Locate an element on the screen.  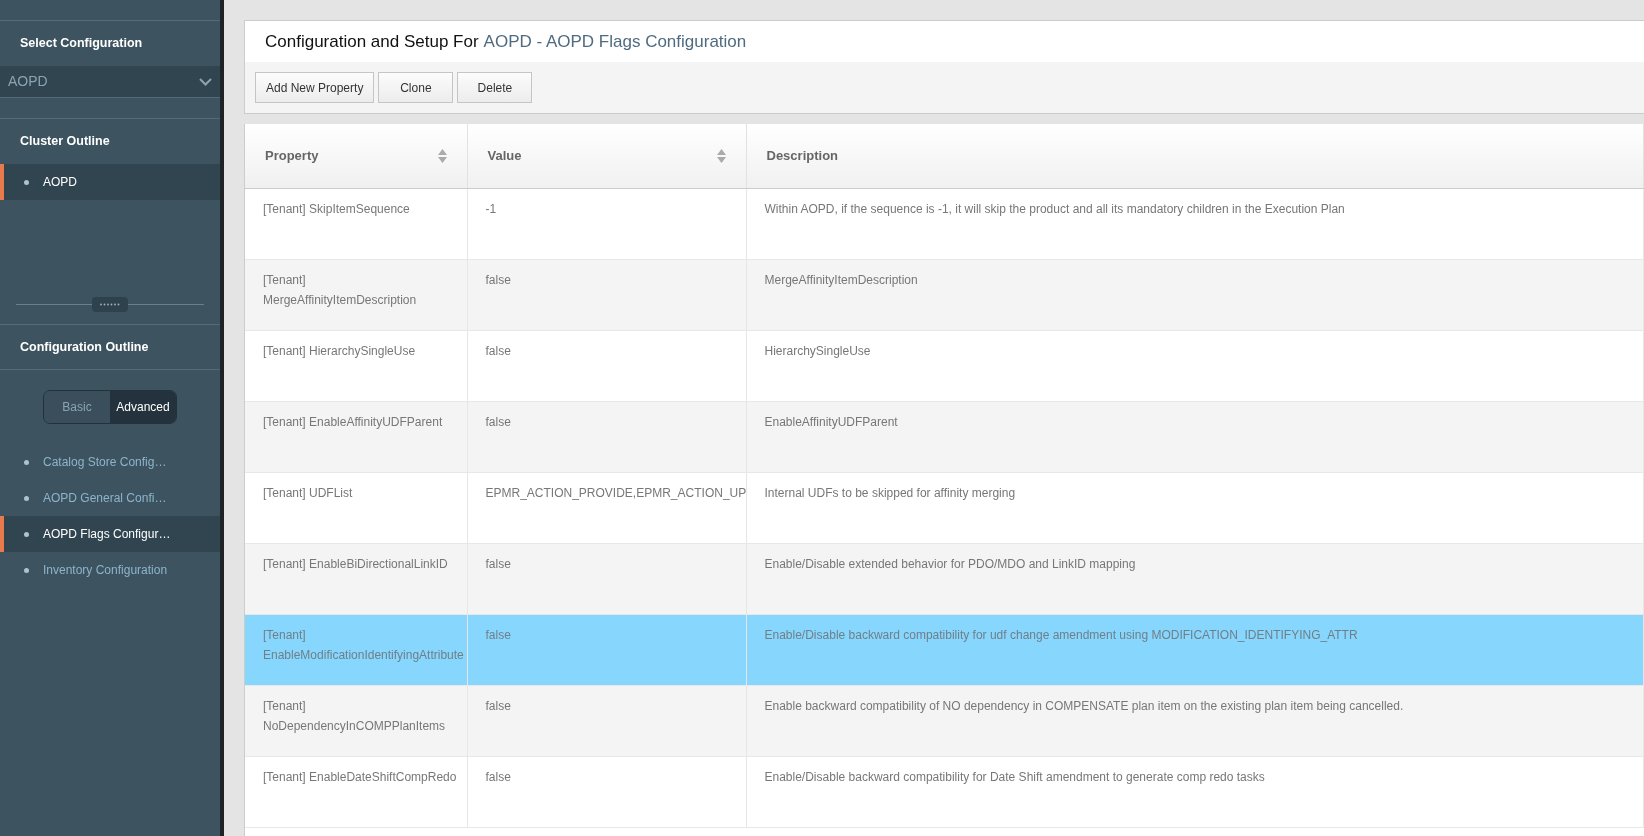
column-label: Description is located at coordinates (802, 156).